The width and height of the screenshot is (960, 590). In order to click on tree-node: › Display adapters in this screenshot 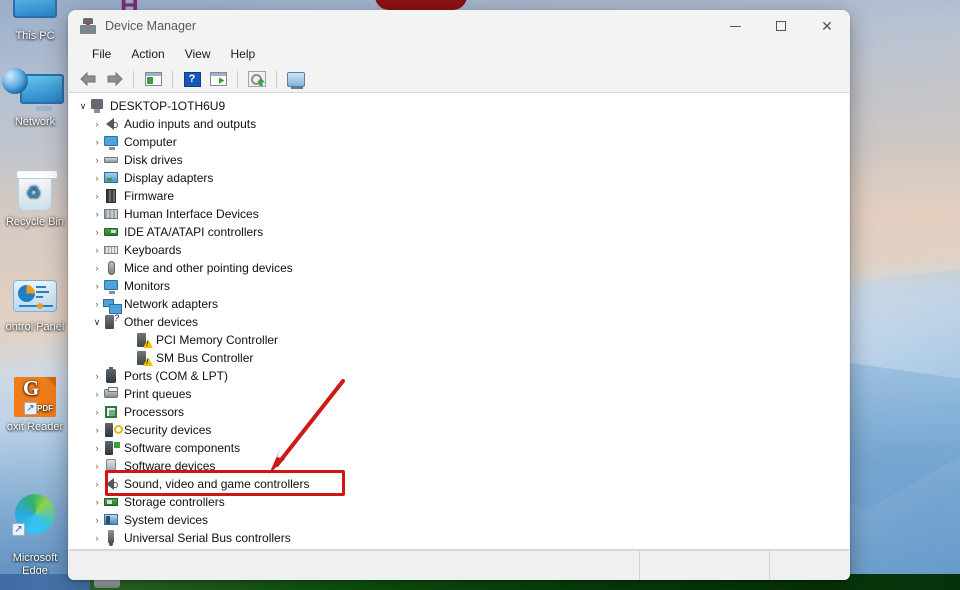, I will do `click(459, 178)`.